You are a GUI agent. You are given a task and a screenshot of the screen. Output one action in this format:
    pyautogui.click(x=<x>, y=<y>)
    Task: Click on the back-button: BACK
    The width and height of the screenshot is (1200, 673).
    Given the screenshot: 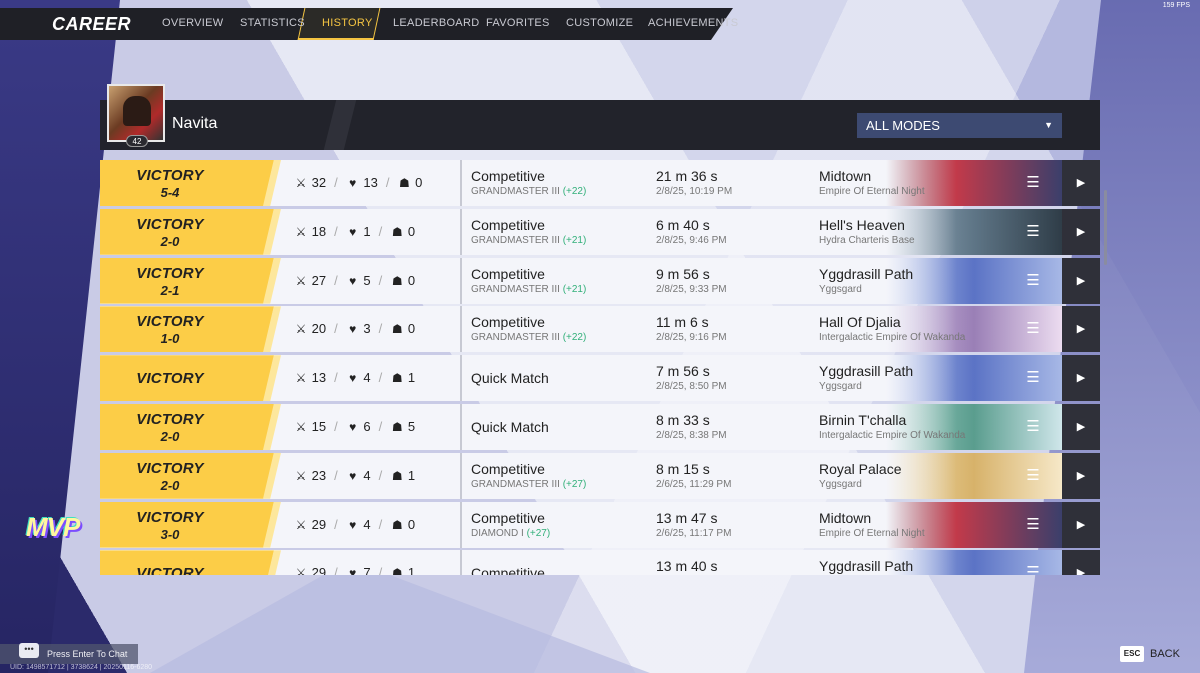 What is the action you would take?
    pyautogui.click(x=1165, y=654)
    